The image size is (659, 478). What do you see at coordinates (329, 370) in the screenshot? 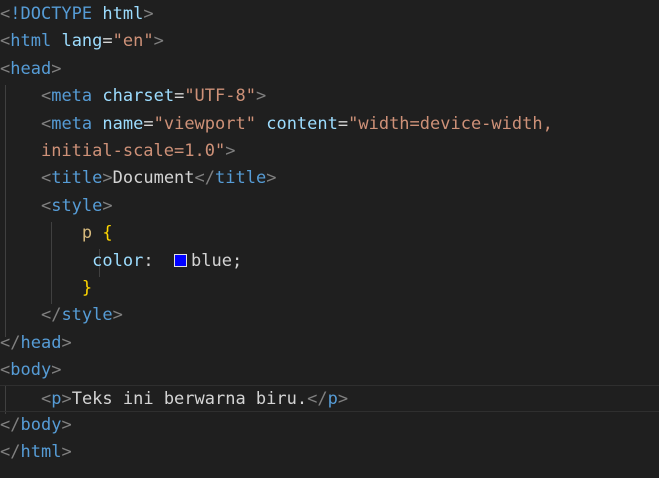
I see `code-line: <body>` at bounding box center [329, 370].